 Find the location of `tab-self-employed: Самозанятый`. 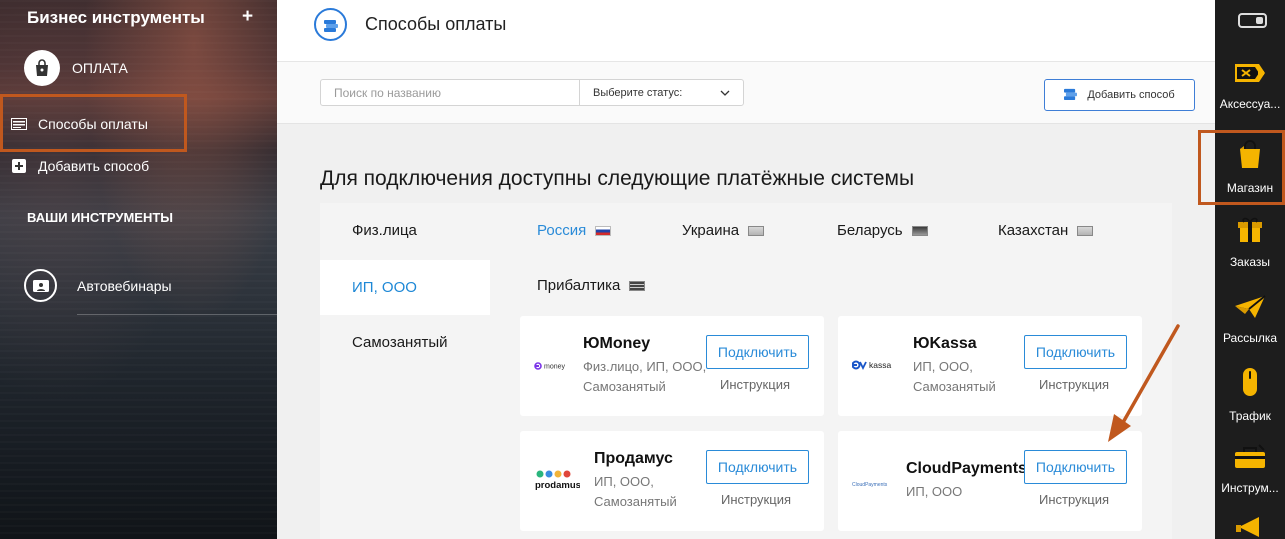

tab-self-employed: Самозанятый is located at coordinates (405, 342).